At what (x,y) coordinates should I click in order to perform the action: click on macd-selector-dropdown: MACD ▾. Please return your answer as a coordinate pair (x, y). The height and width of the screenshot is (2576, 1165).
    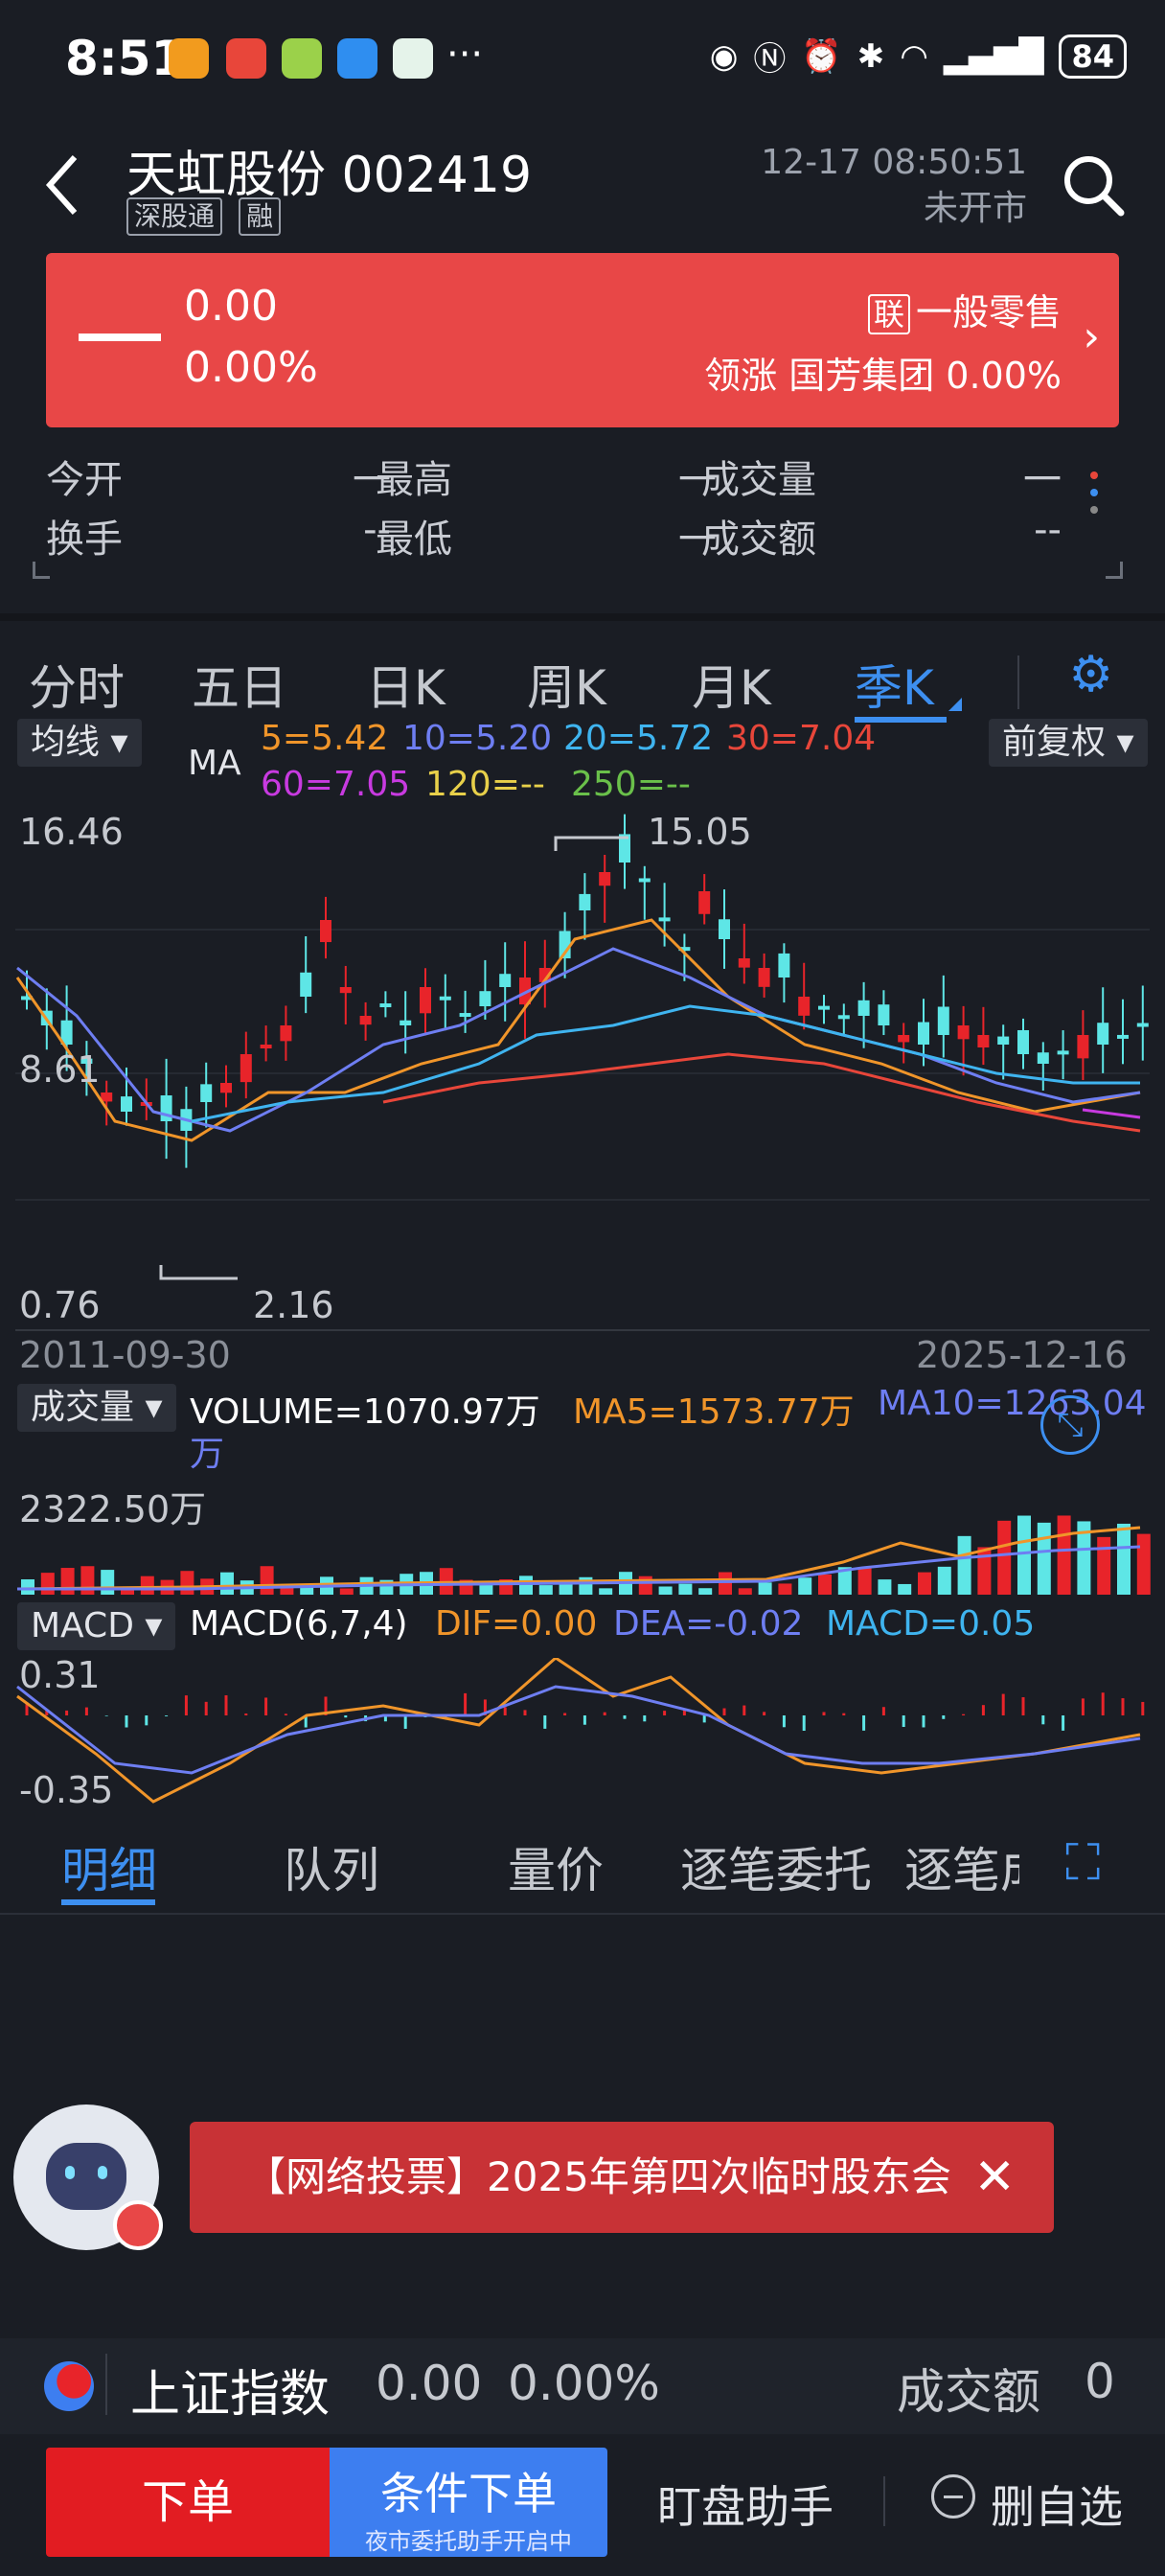
    Looking at the image, I should click on (96, 1626).